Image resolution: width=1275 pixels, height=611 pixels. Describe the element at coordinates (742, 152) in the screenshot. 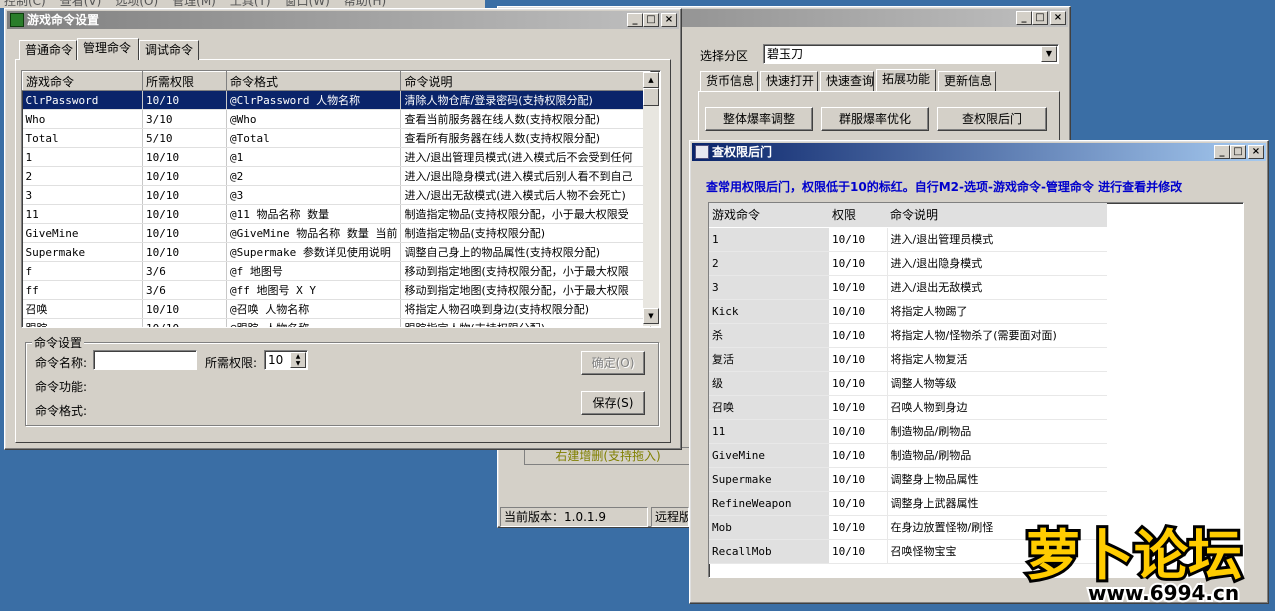

I see `permission-title: 查权限后门` at that location.